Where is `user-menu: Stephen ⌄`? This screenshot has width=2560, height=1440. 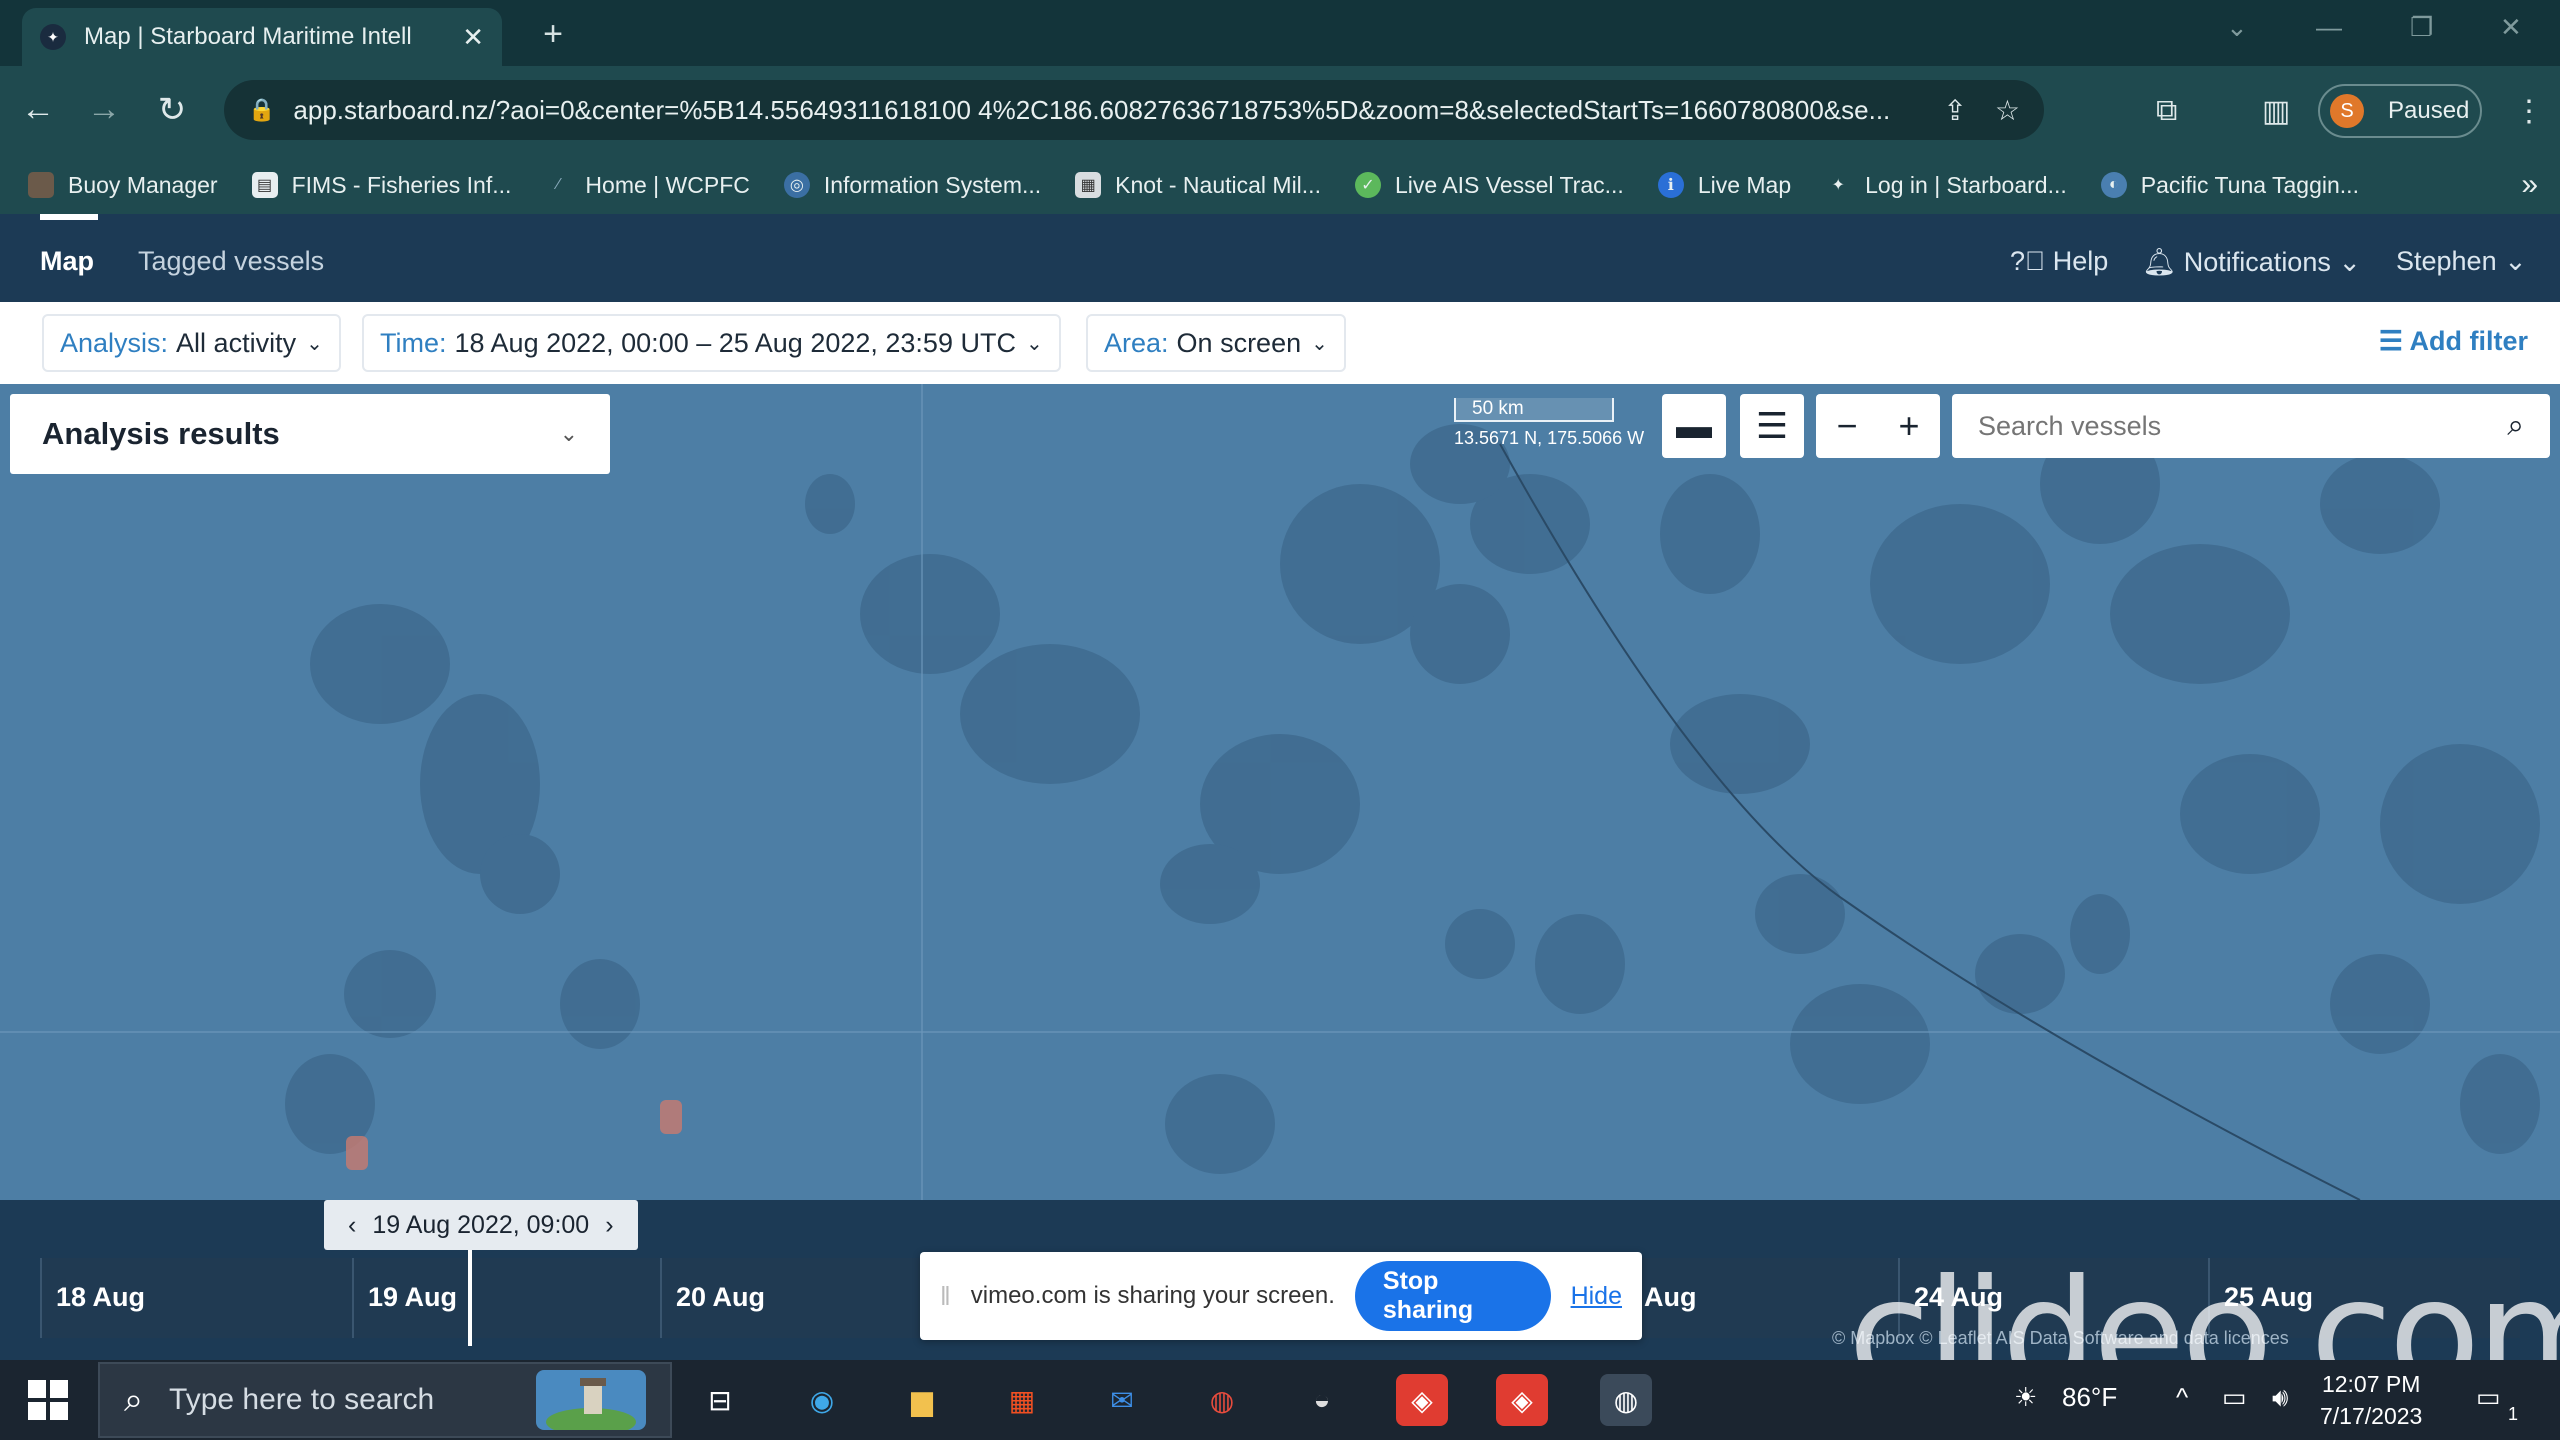 user-menu: Stephen ⌄ is located at coordinates (2461, 261).